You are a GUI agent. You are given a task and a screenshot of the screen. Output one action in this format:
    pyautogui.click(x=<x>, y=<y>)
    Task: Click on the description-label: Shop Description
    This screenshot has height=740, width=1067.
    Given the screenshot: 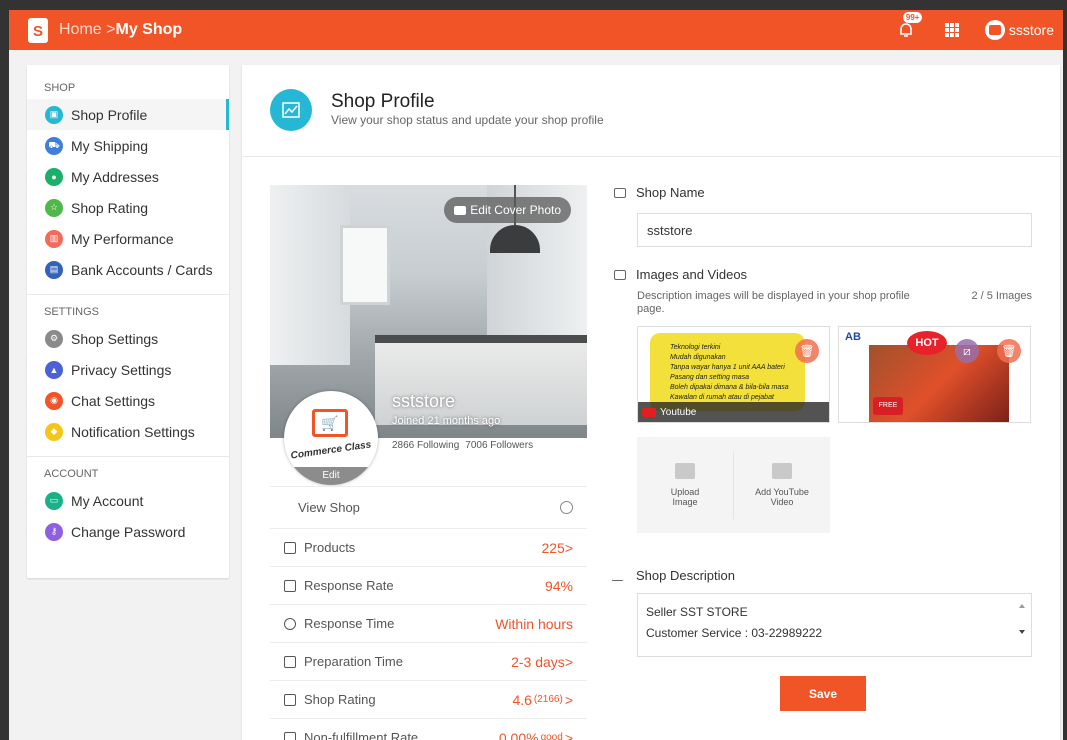 What is the action you would take?
    pyautogui.click(x=685, y=575)
    